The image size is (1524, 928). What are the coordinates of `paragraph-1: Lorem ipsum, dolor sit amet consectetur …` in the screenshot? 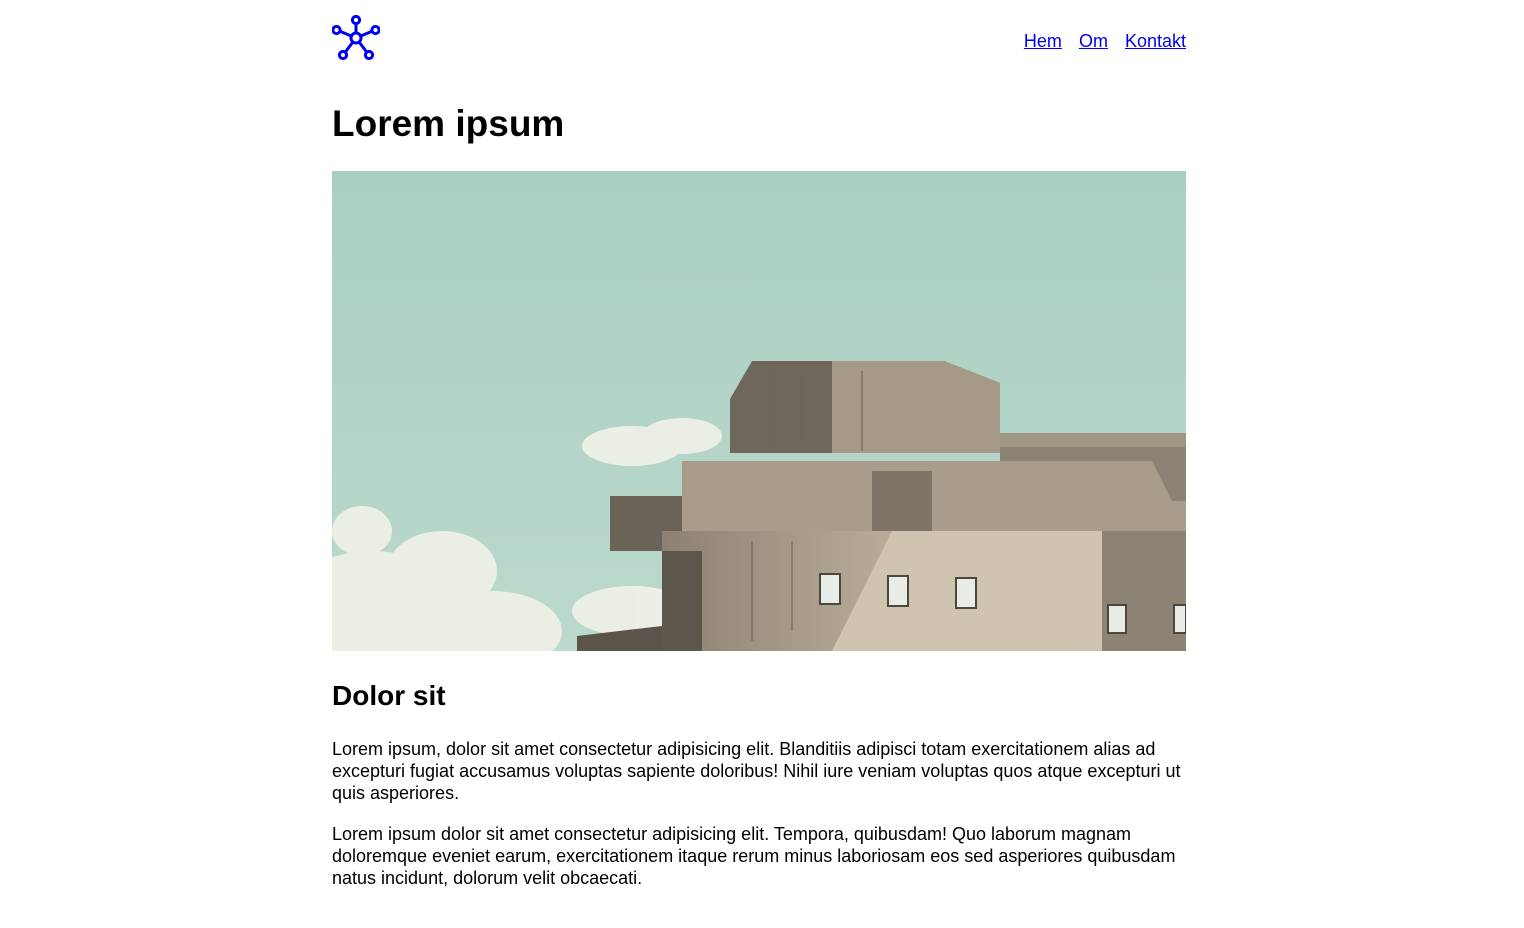 It's located at (756, 771).